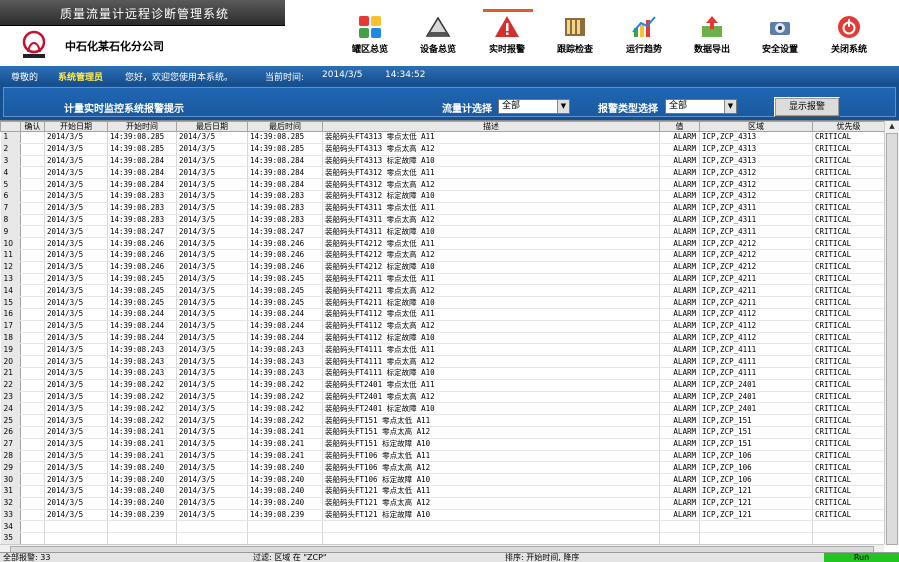 This screenshot has height=562, width=899. I want to click on row-number: 13, so click(10, 279).